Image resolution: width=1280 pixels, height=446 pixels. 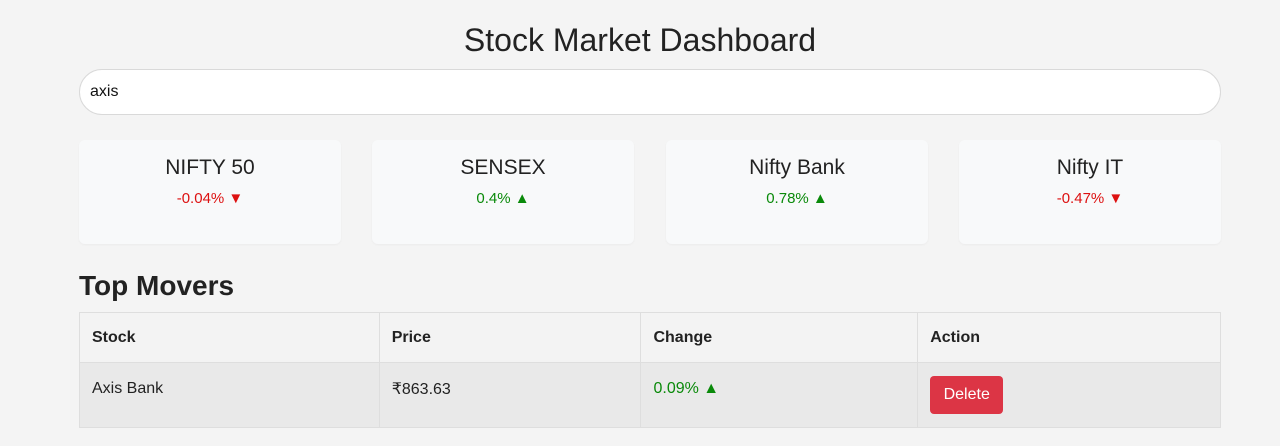 I want to click on index-card-sensex: SENSEX 0.4% ▲, so click(x=503, y=192).